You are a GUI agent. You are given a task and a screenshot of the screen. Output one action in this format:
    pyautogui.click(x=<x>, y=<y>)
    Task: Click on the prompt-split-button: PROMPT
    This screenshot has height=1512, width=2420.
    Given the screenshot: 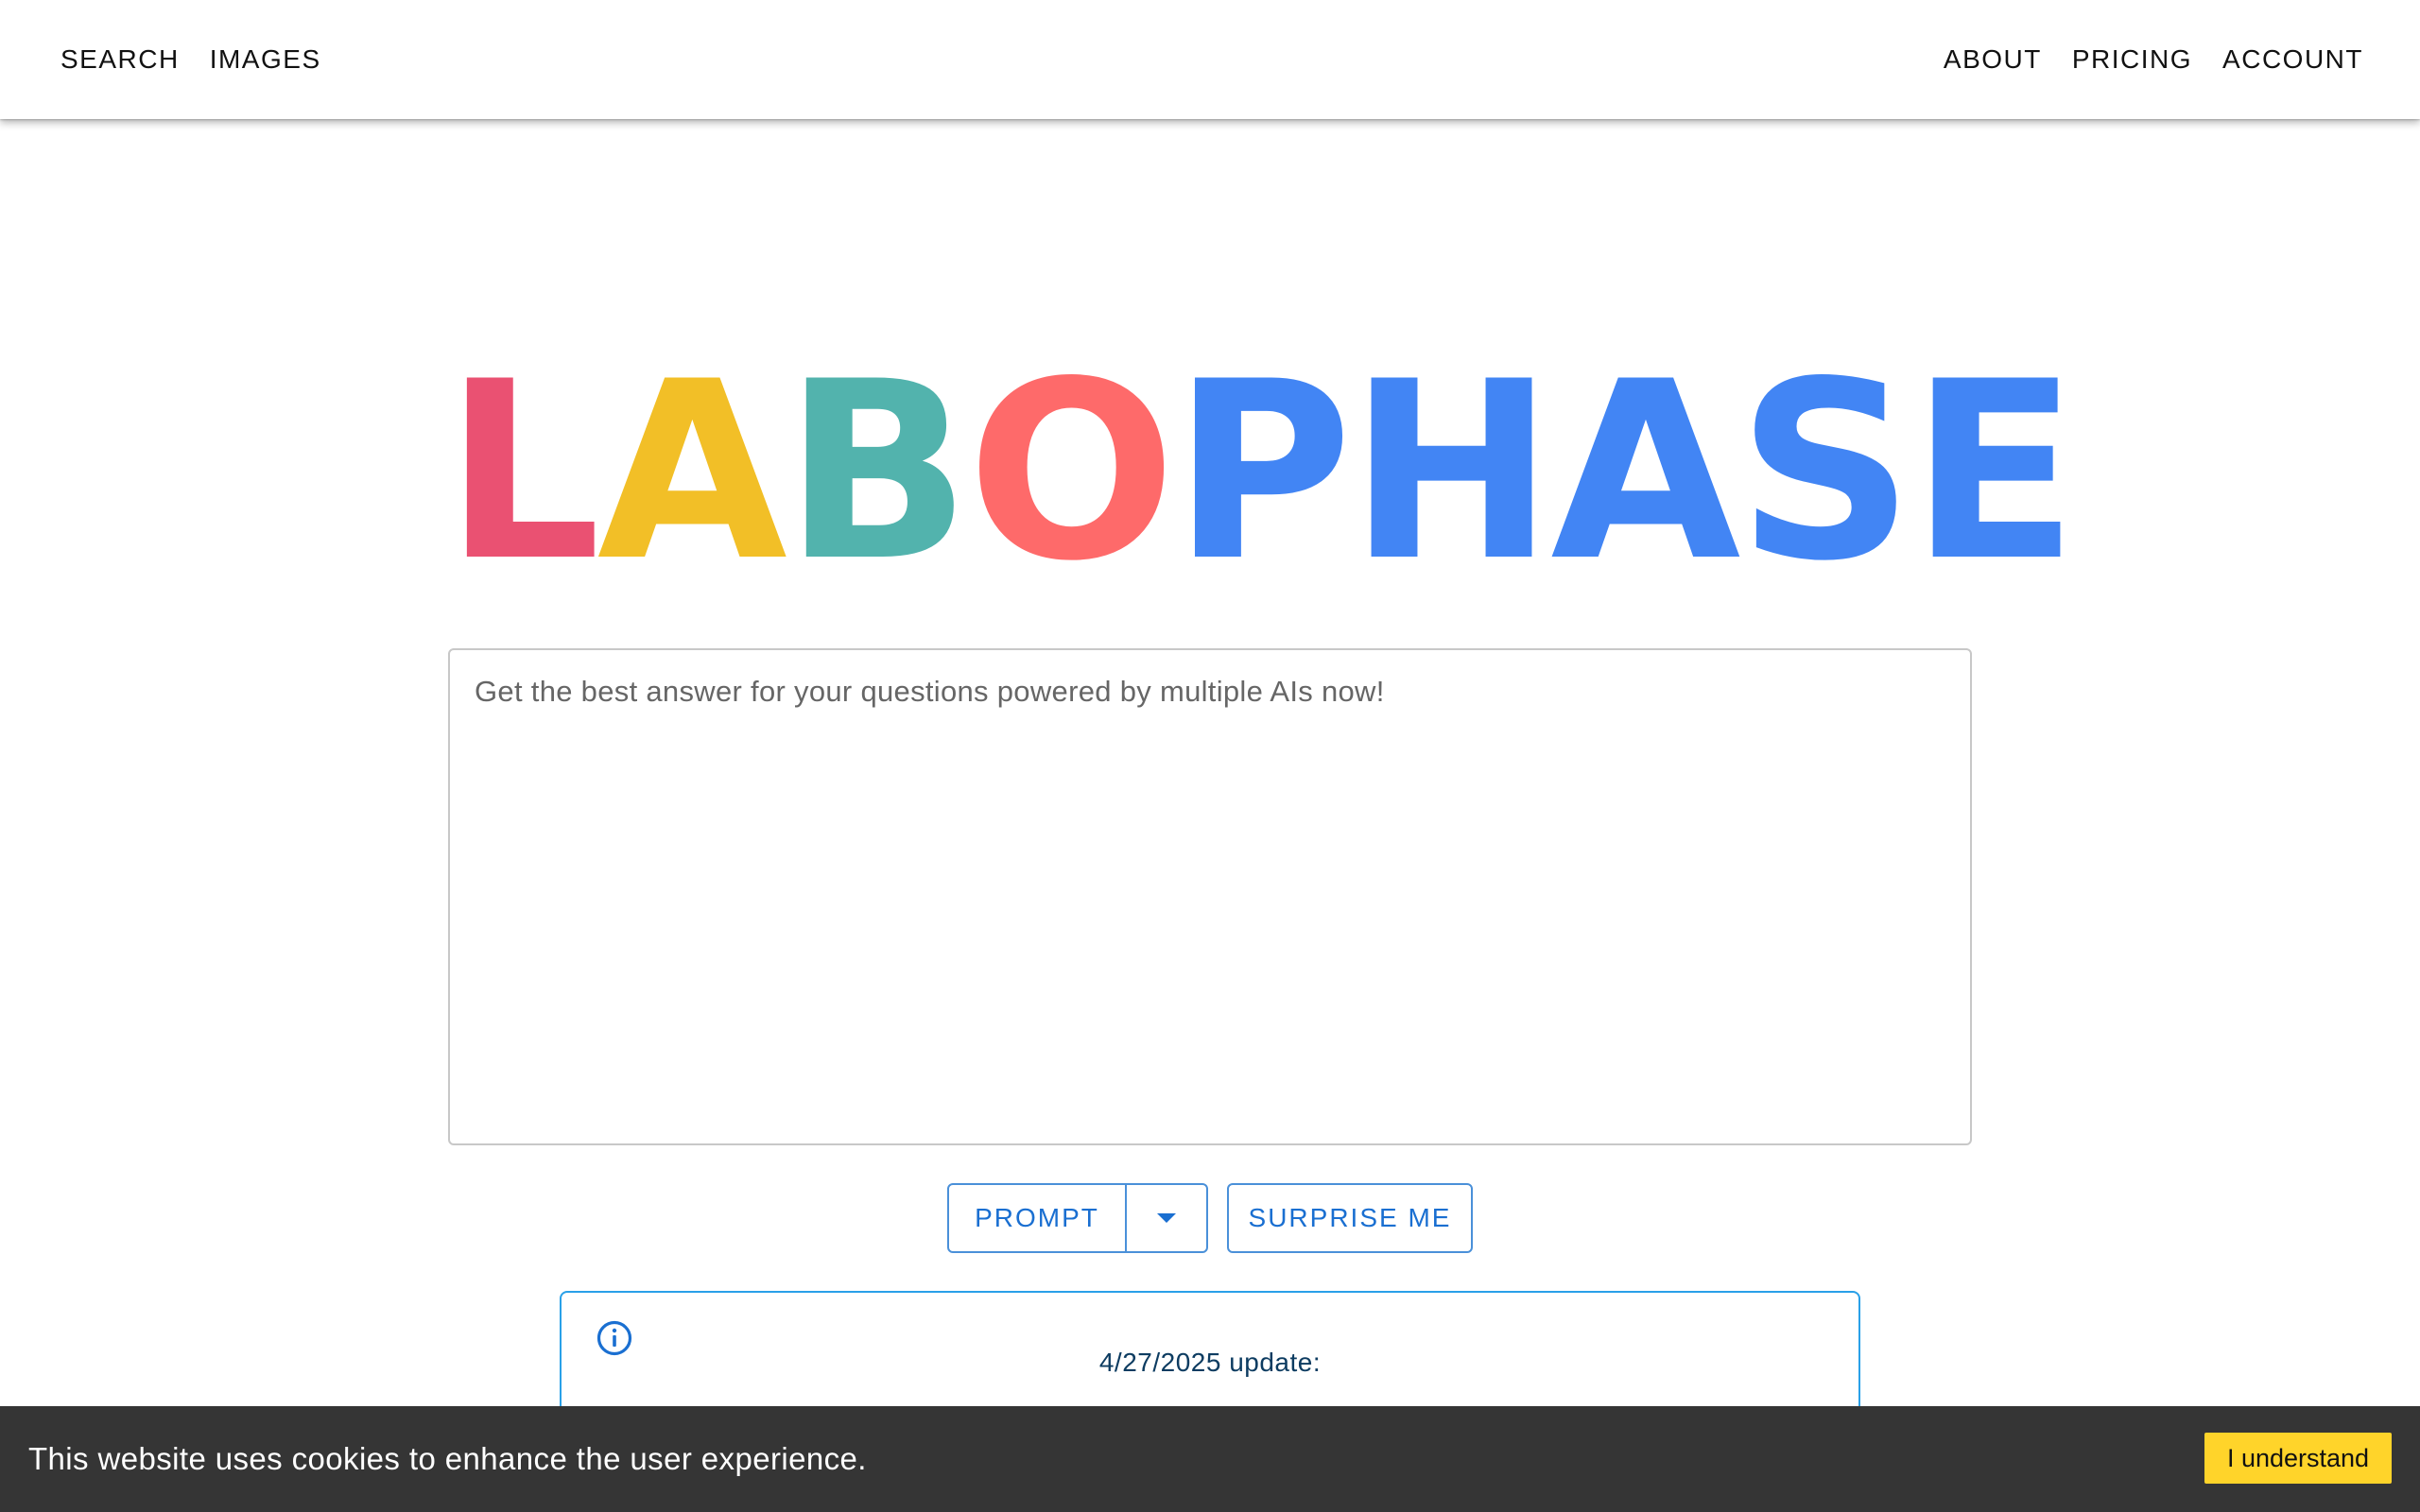 What is the action you would take?
    pyautogui.click(x=1077, y=1218)
    